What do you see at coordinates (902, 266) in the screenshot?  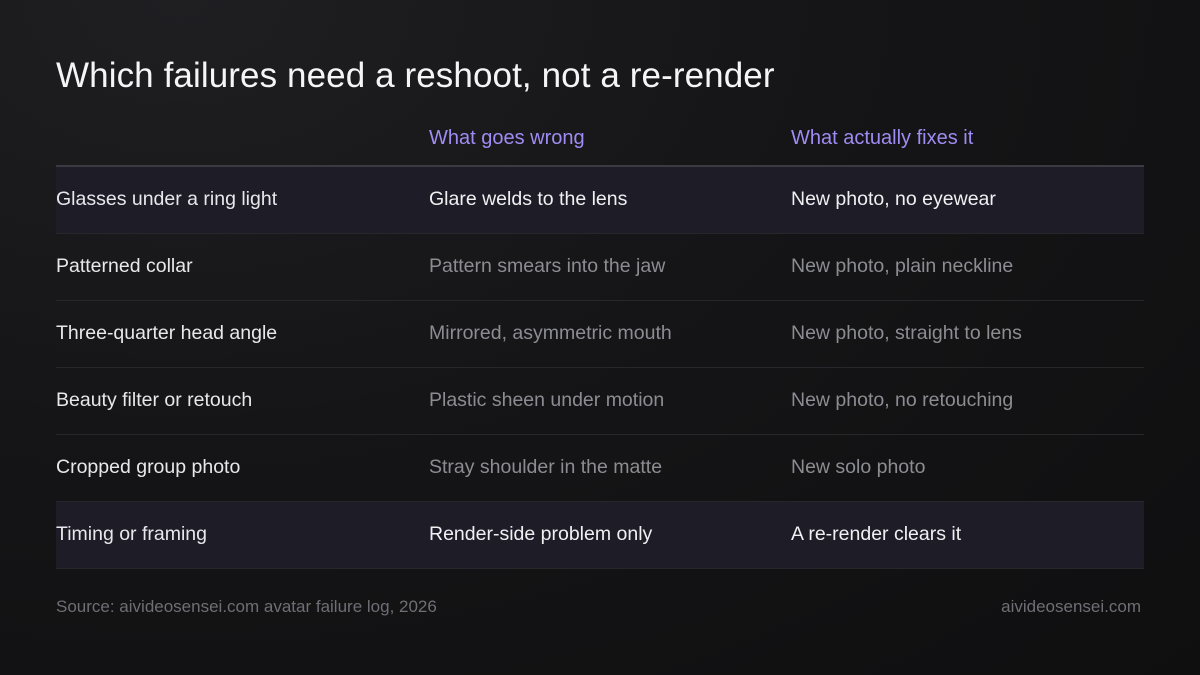 I see `fix-cell: New photo, plain neckline` at bounding box center [902, 266].